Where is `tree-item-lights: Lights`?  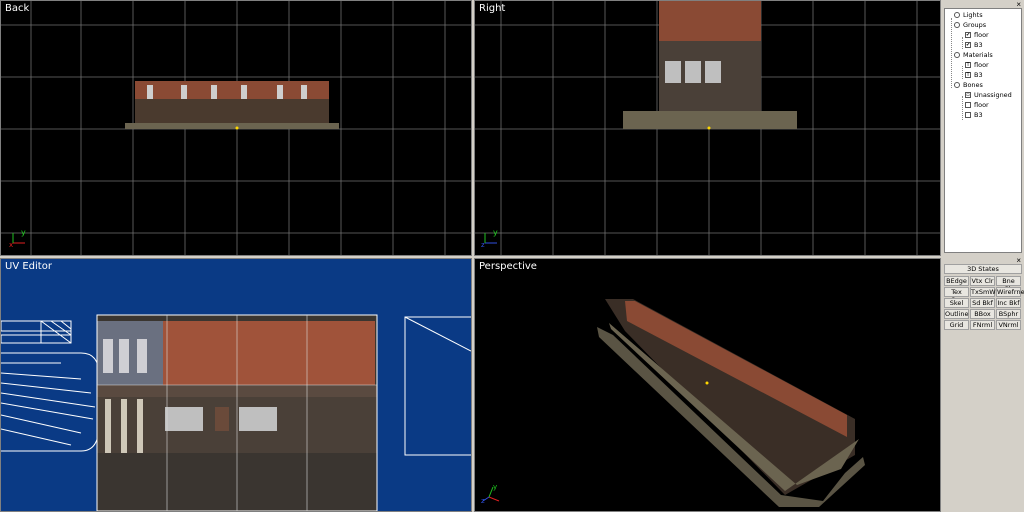
tree-item-lights: Lights is located at coordinates (968, 15).